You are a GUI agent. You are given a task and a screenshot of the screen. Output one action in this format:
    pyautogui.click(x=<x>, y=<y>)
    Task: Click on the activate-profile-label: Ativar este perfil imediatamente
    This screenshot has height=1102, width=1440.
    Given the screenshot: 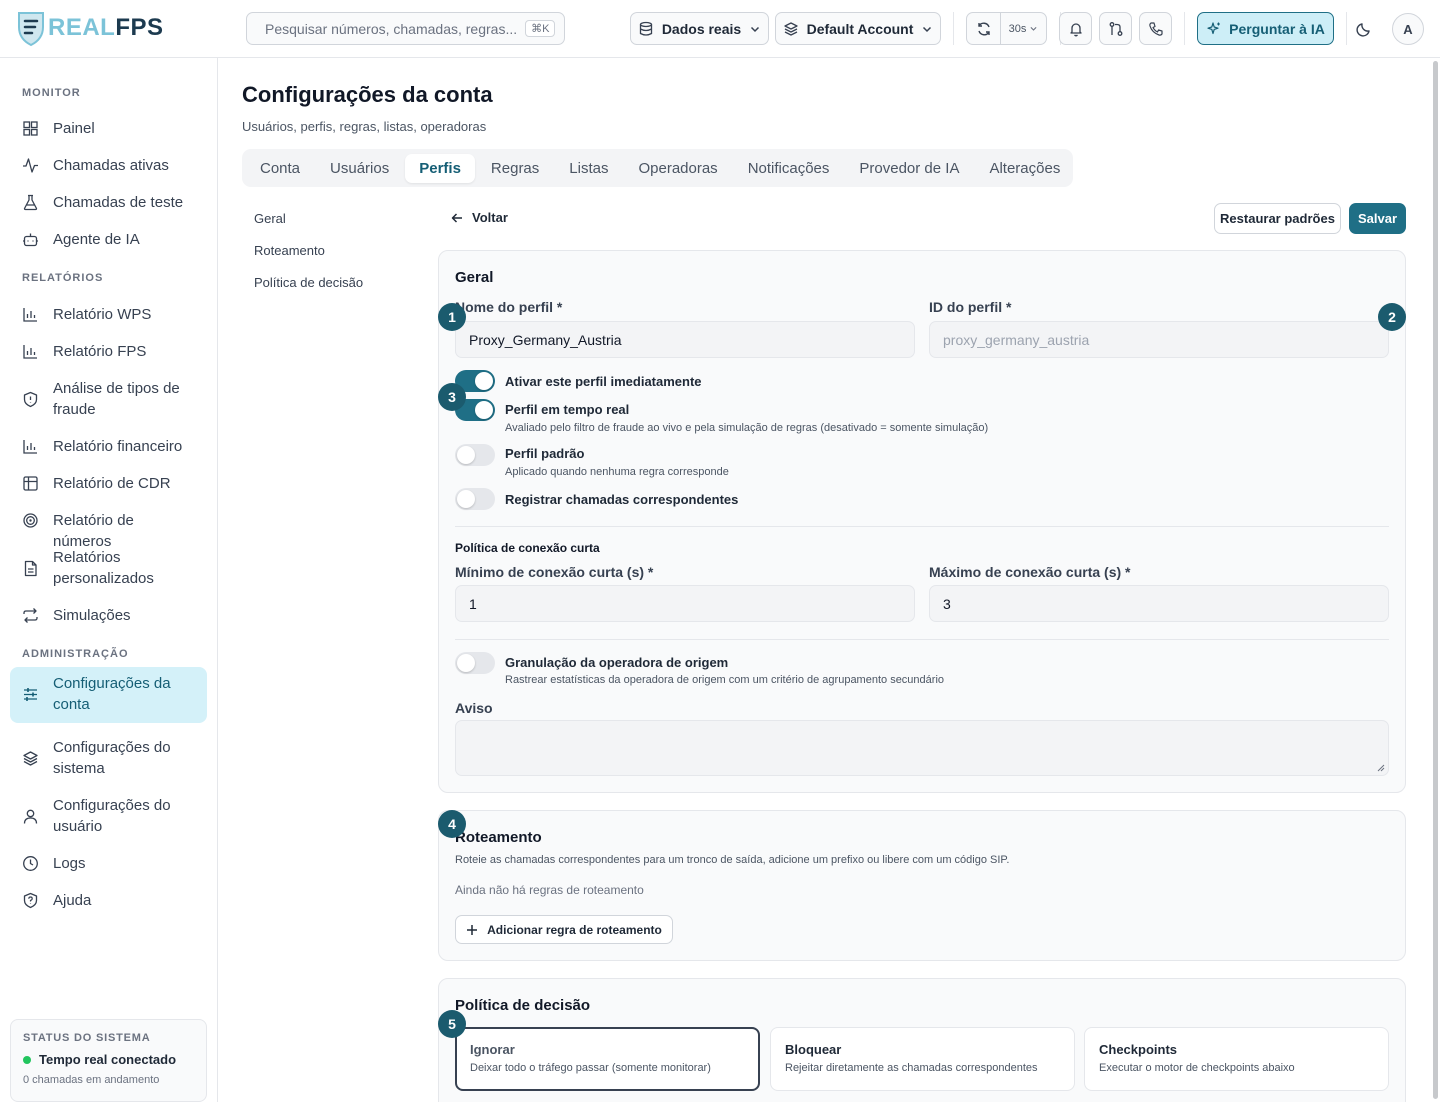 What is the action you would take?
    pyautogui.click(x=603, y=381)
    